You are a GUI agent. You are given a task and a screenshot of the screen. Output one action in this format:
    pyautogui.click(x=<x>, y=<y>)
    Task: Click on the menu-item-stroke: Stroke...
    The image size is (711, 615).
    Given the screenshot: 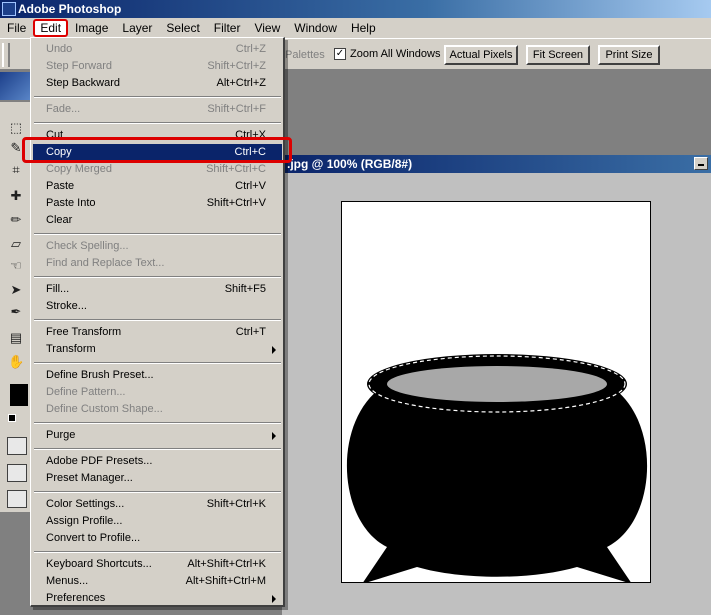 What is the action you would take?
    pyautogui.click(x=157, y=306)
    